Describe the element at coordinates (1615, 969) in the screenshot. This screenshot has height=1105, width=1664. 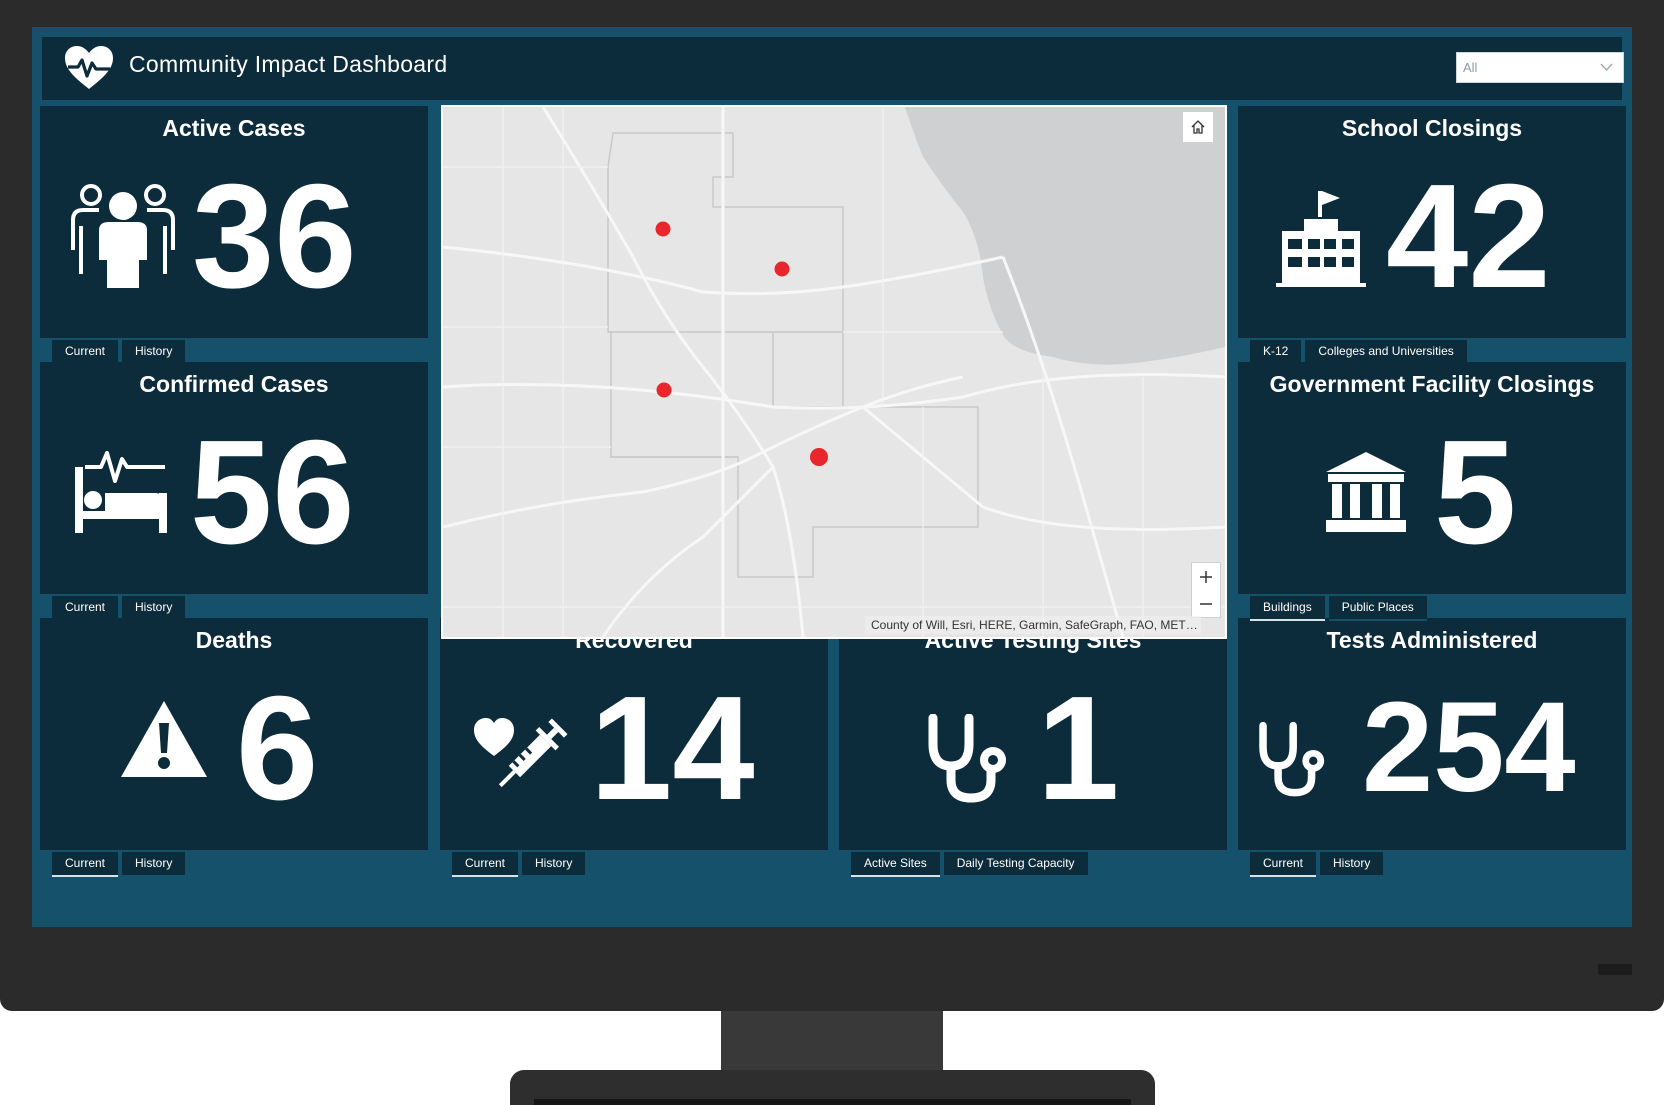
I see `monitor-power-led` at that location.